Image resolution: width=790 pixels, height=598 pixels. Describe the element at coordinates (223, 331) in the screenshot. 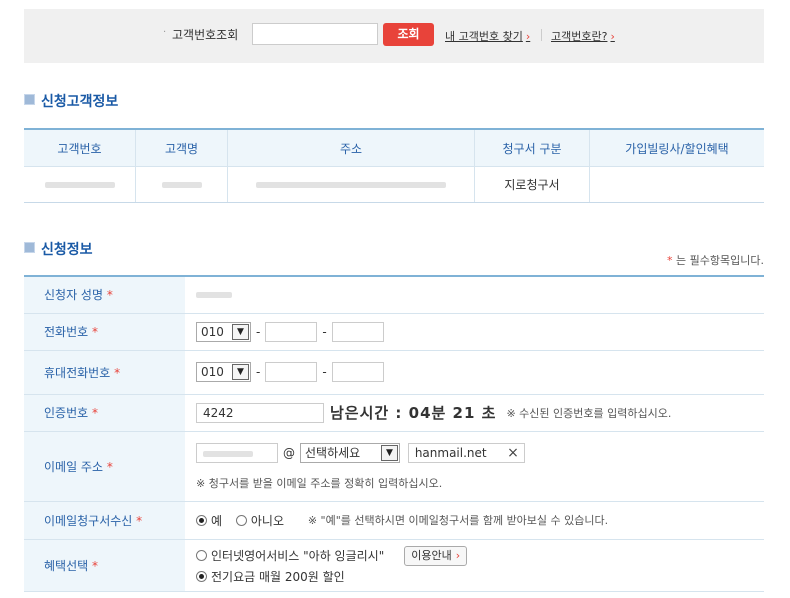

I see `phone-prefix-select: 010 ▼` at that location.